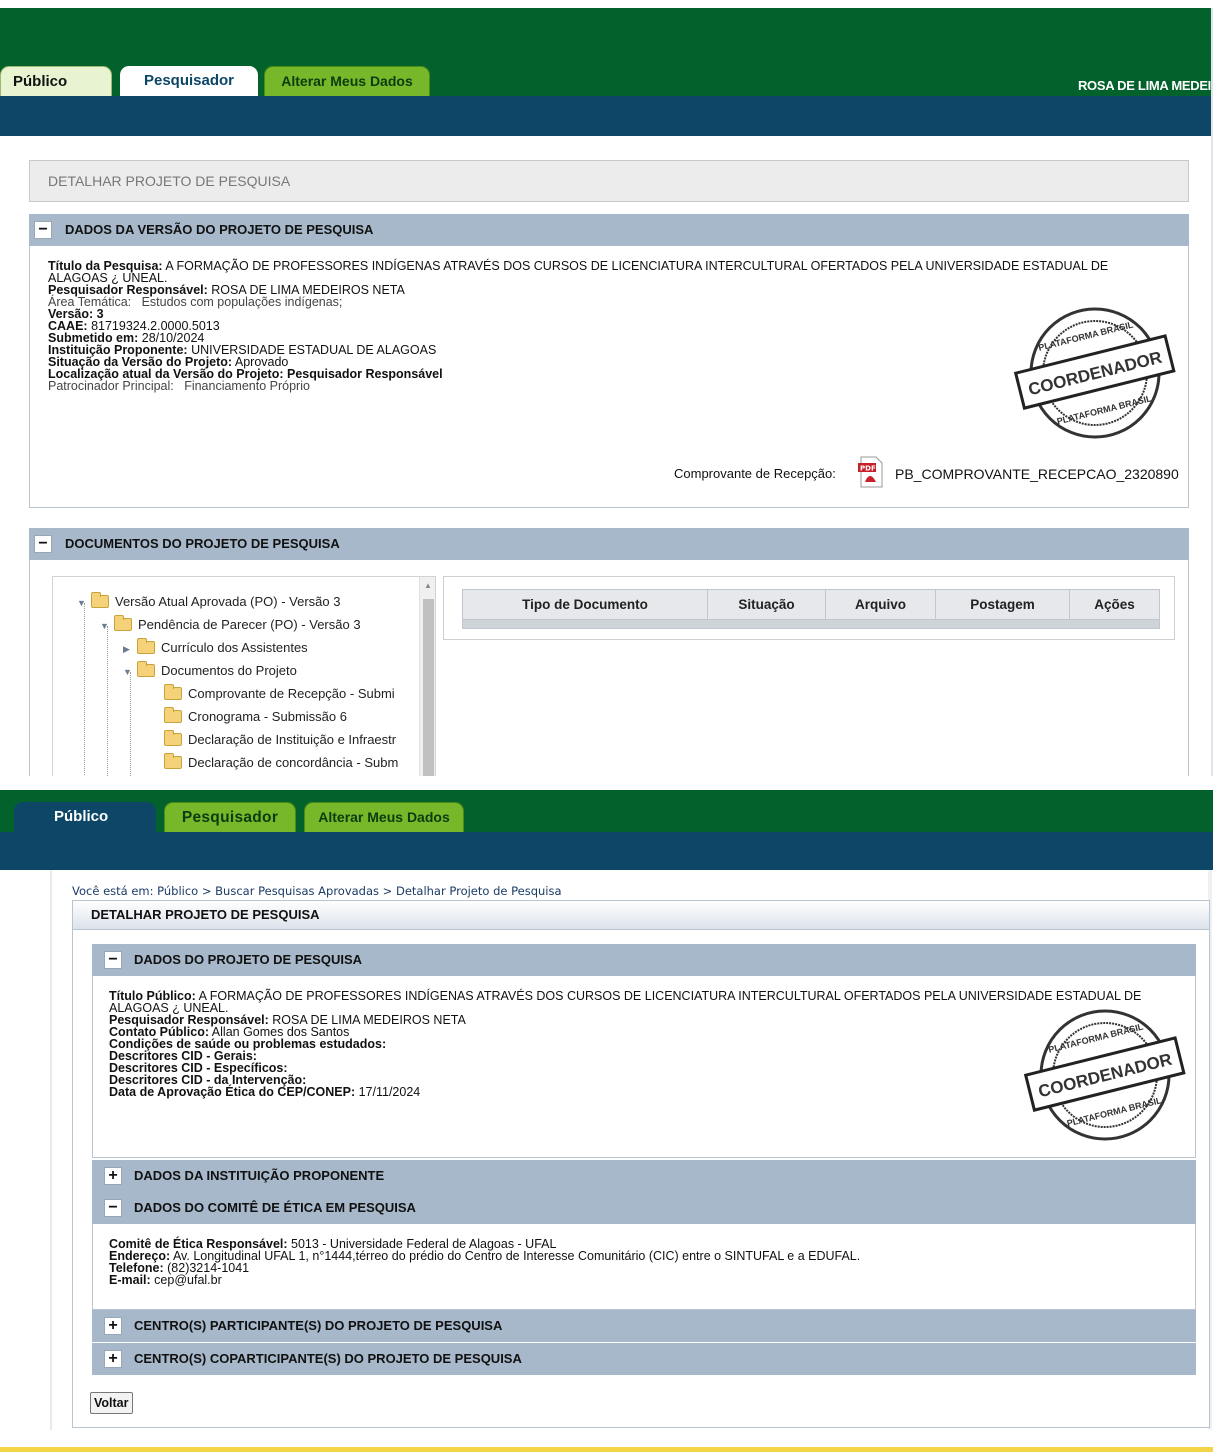 This screenshot has width=1213, height=1452. Describe the element at coordinates (248, 959) in the screenshot. I see `section-title: DADOS DO PROJETO DE PESQUISA` at that location.